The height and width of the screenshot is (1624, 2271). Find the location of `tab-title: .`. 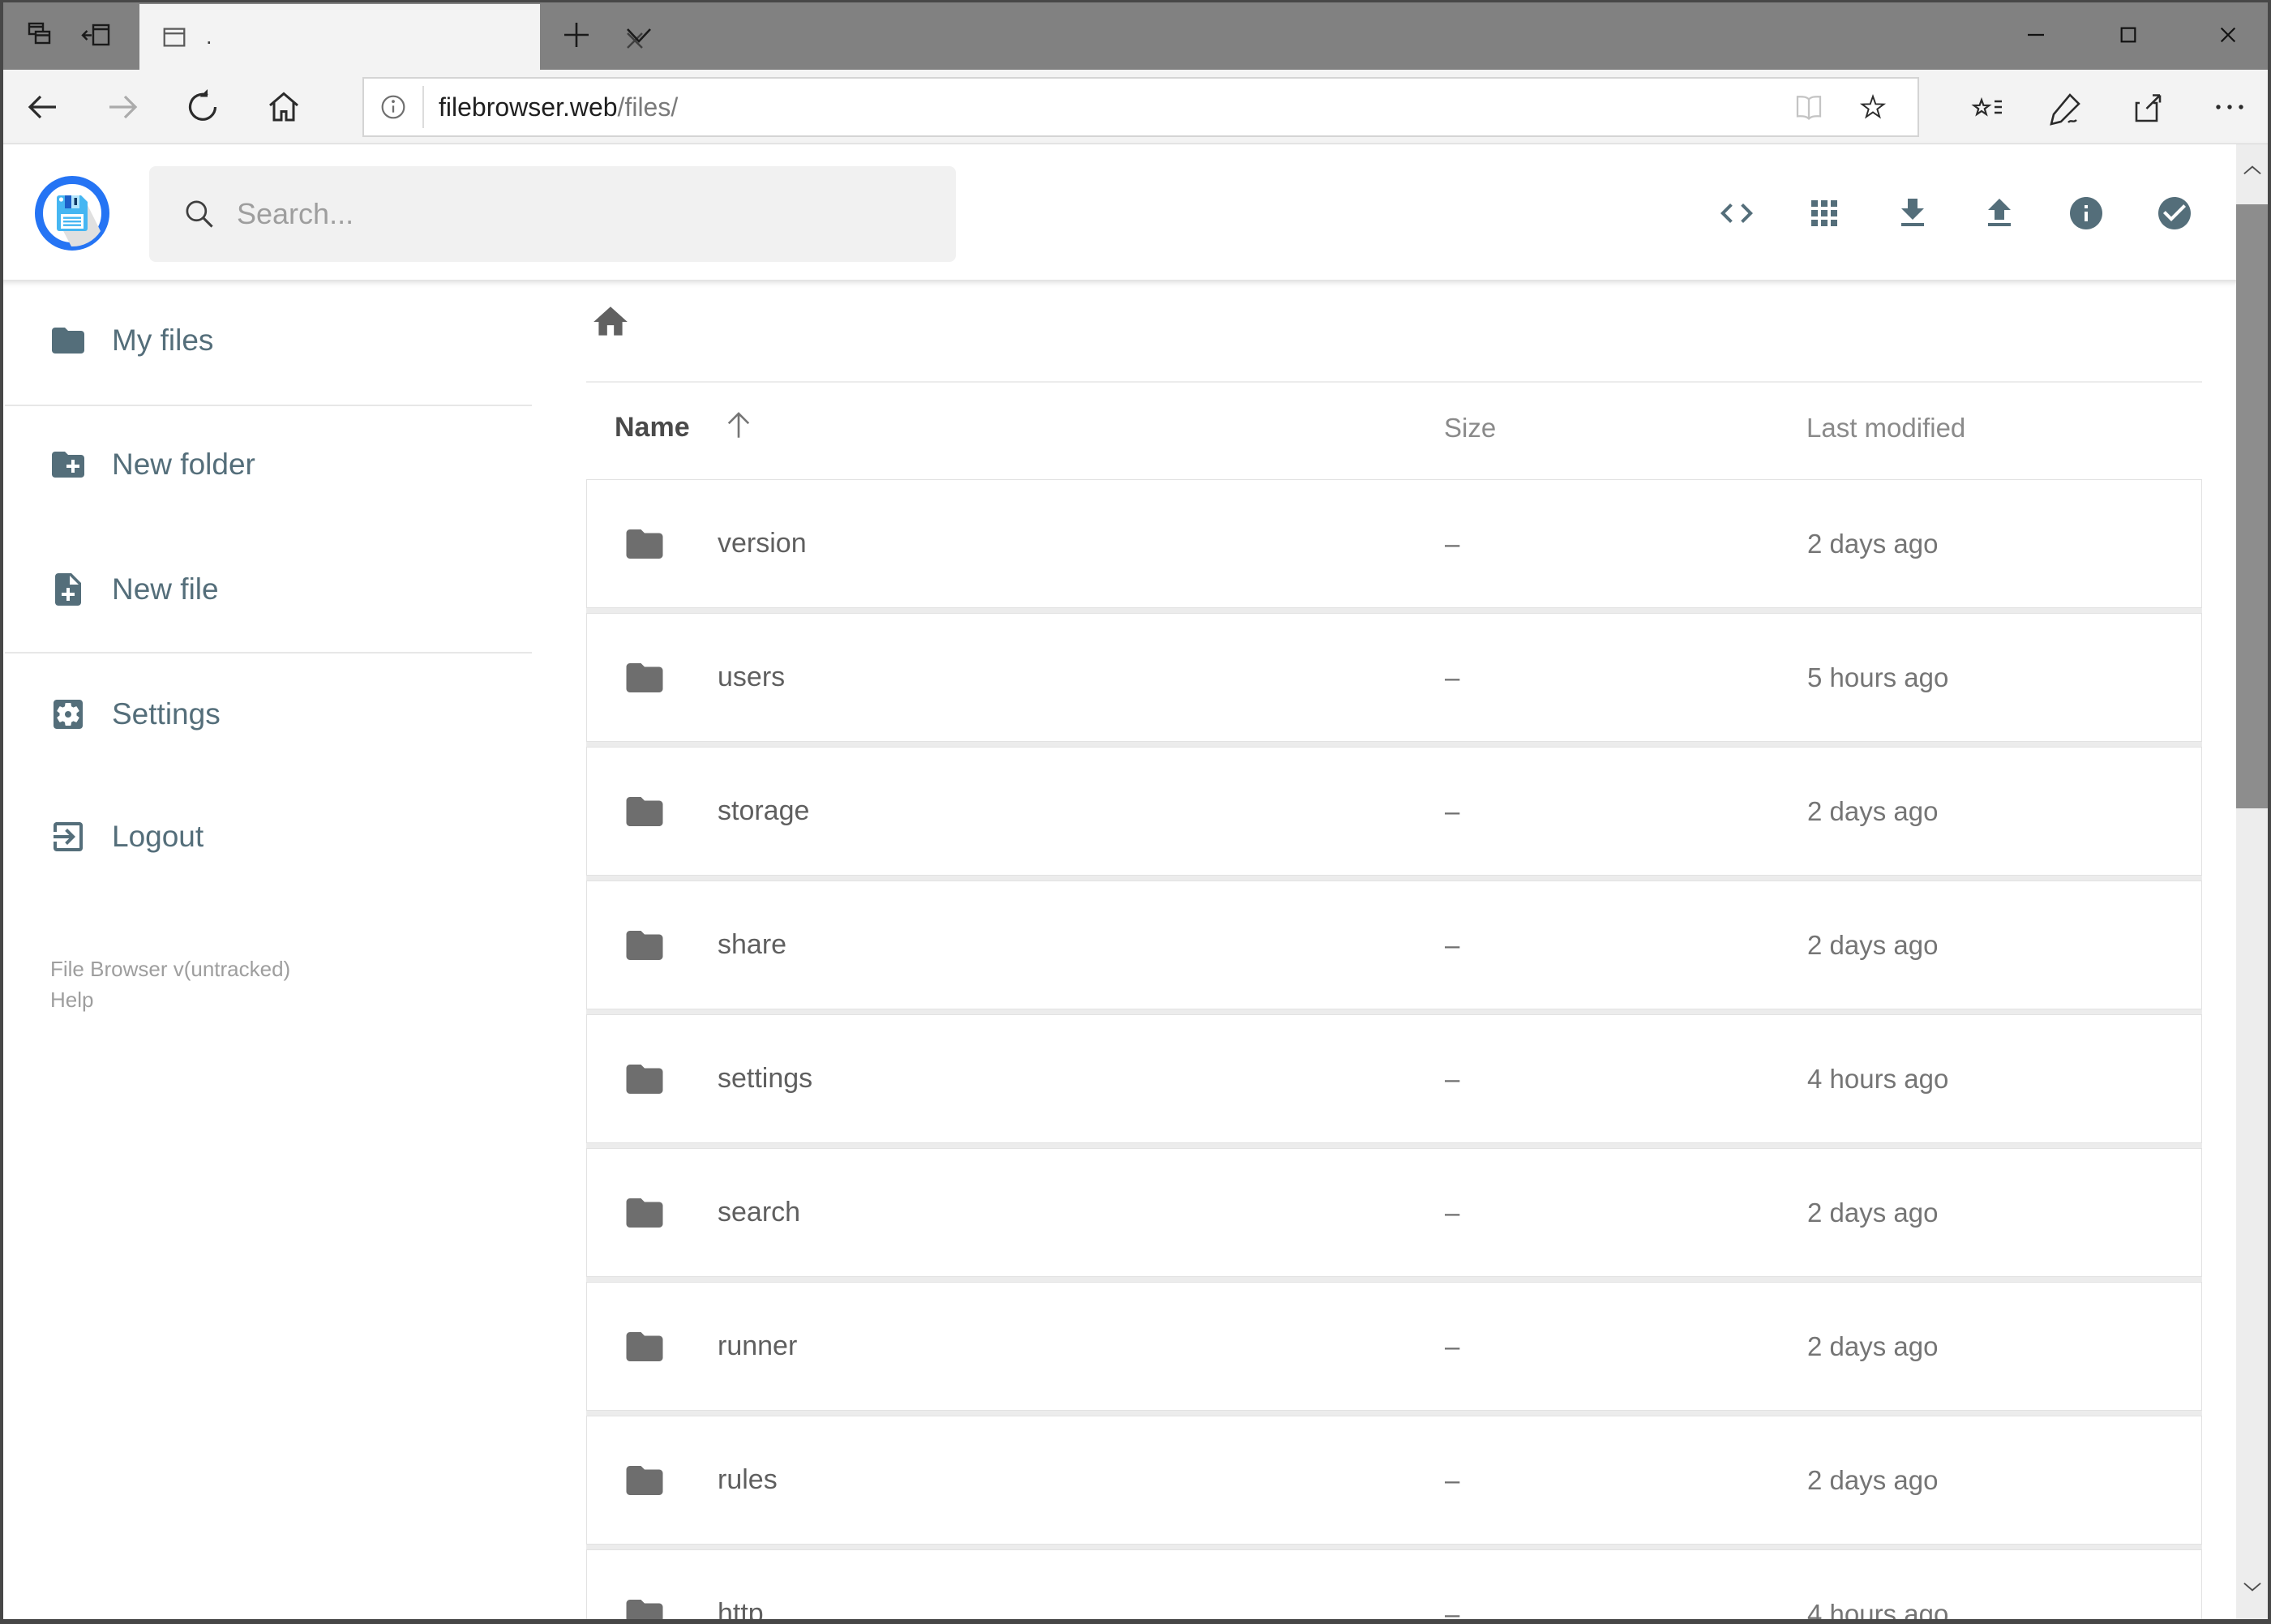

tab-title: . is located at coordinates (209, 37).